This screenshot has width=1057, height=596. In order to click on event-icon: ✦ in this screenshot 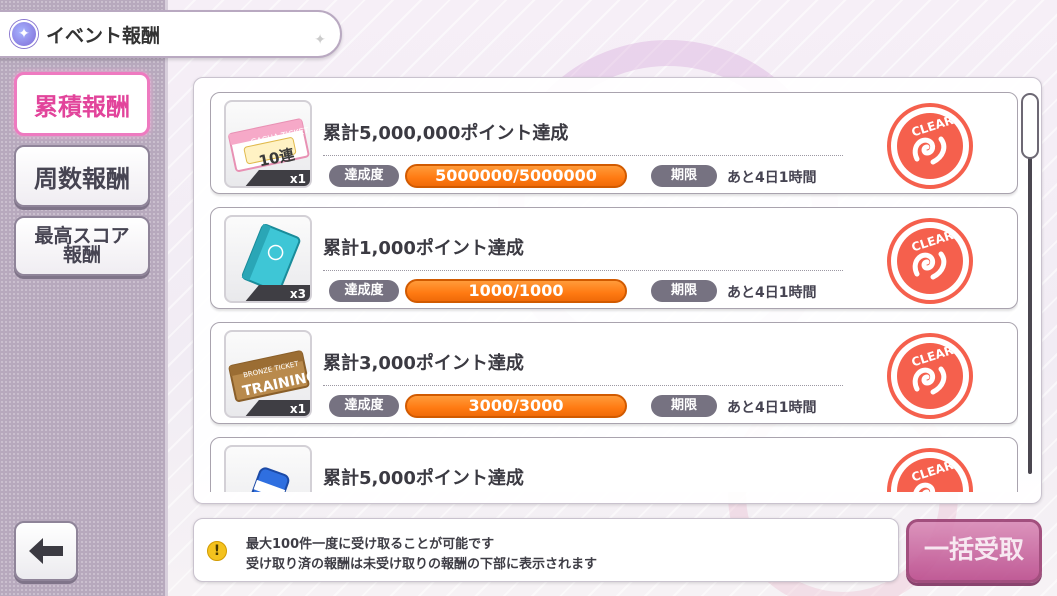, I will do `click(24, 34)`.